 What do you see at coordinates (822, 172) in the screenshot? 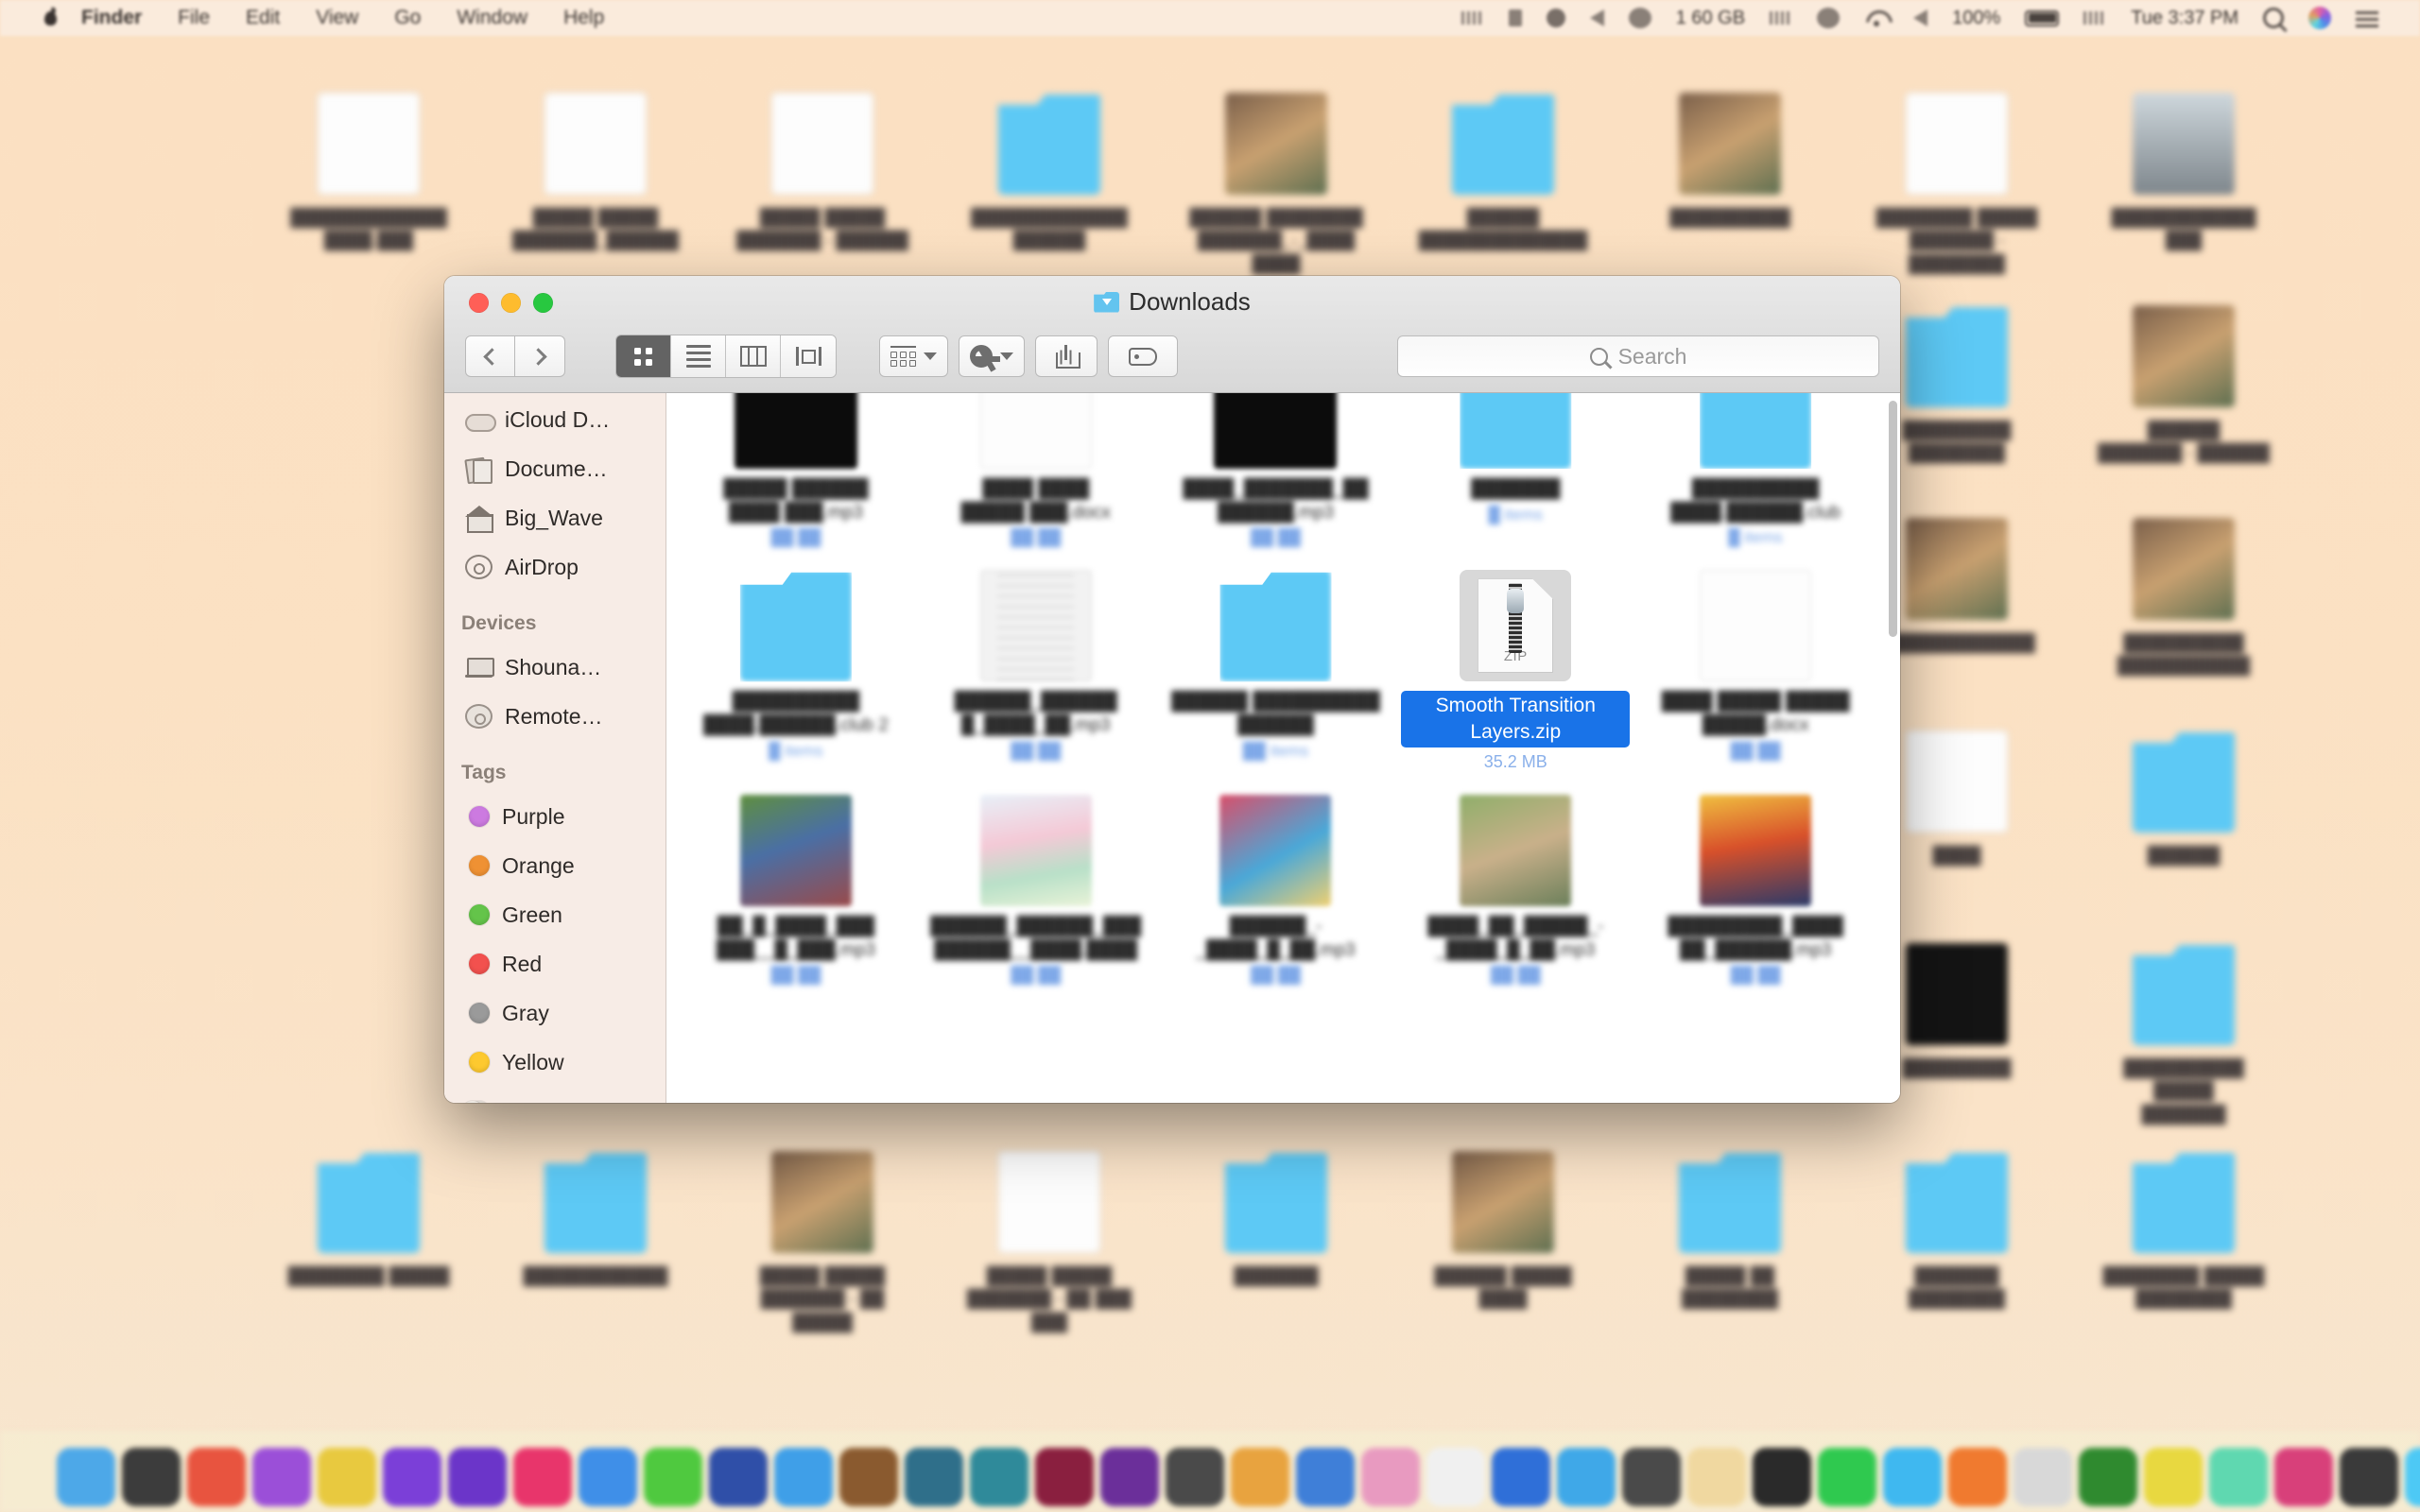
I see `desktop-icon: █████ █████ ███████ - ██████` at bounding box center [822, 172].